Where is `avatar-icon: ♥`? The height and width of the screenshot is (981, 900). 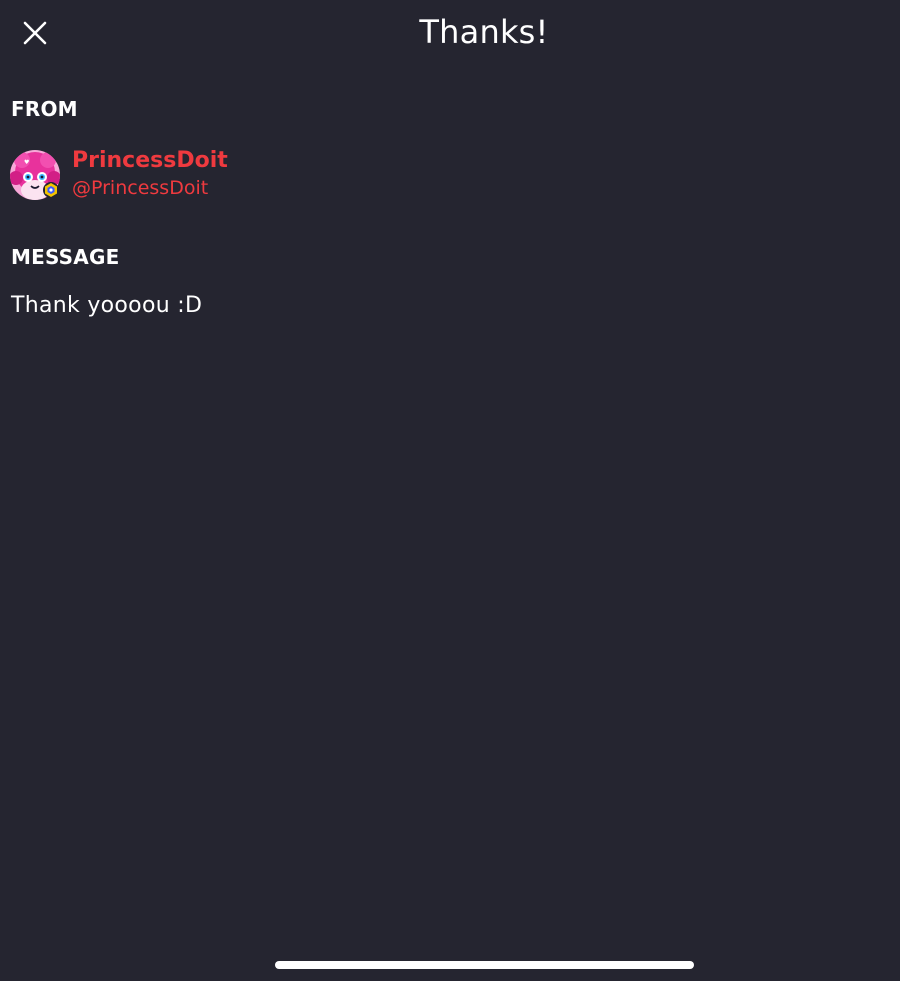 avatar-icon: ♥ is located at coordinates (35, 175).